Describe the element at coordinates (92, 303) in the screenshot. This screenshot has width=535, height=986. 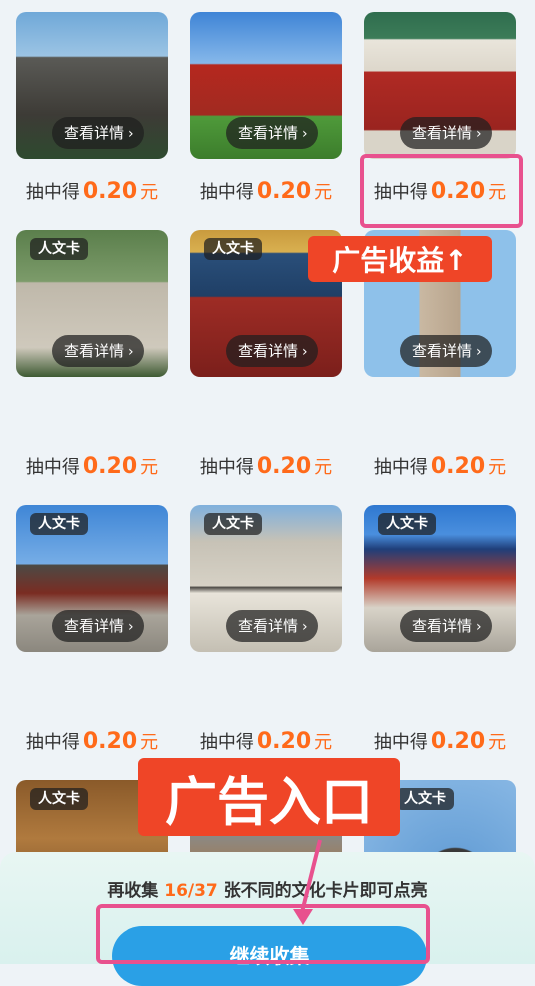
I see `culture-card-4: 人文卡 查看详情 ›` at that location.